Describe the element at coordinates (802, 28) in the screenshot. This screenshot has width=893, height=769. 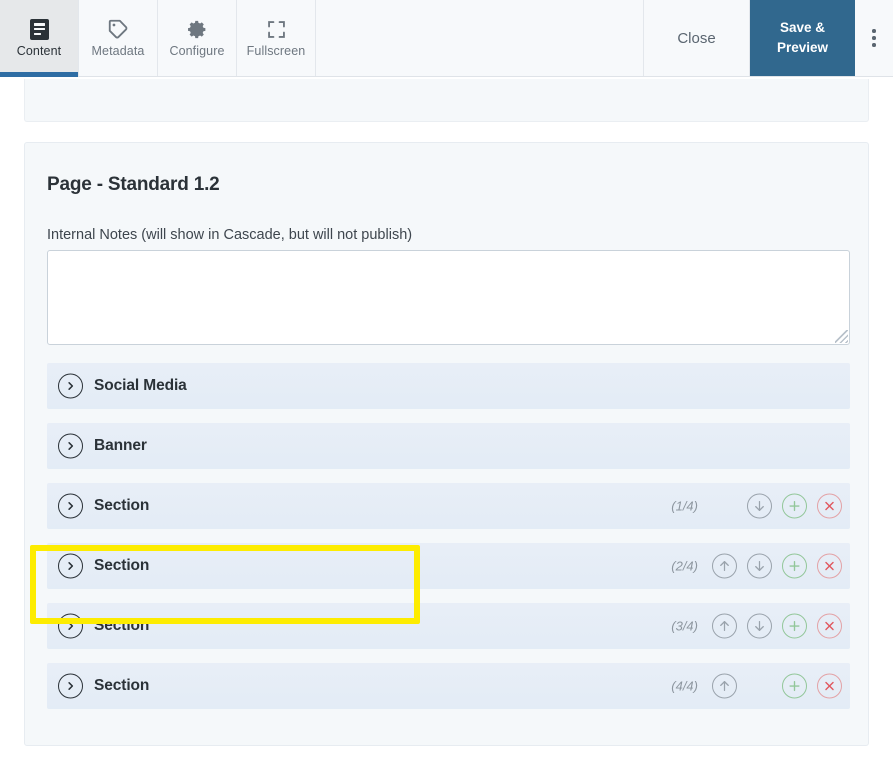
I see `save-label-line1: Save &` at that location.